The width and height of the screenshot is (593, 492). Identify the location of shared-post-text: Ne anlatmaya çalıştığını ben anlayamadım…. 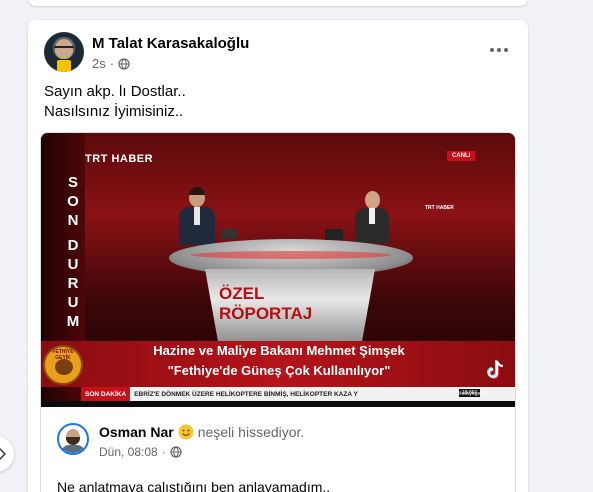
(194, 485).